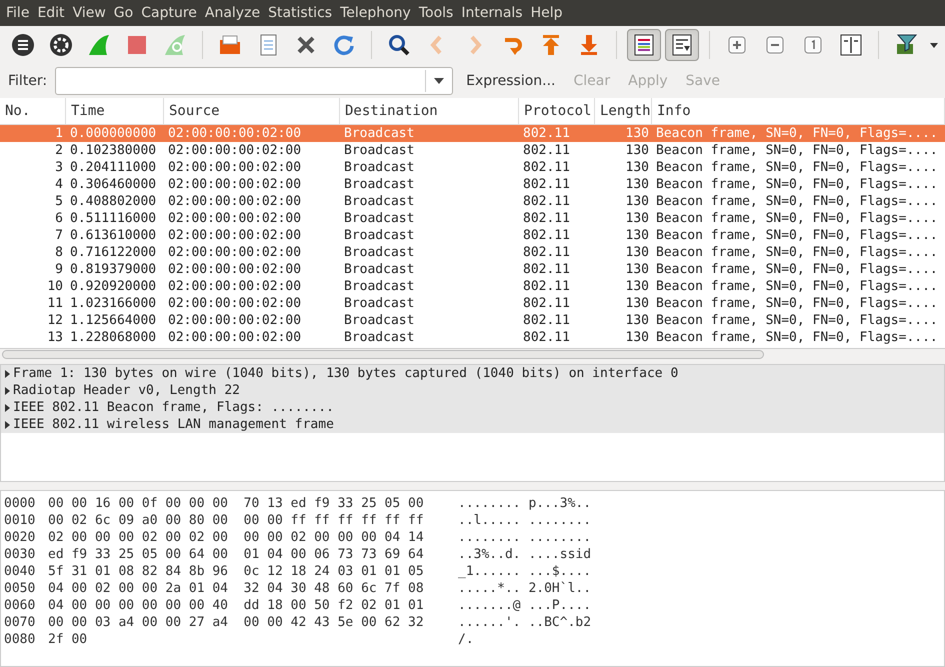  I want to click on column-header: Protocol, so click(558, 111).